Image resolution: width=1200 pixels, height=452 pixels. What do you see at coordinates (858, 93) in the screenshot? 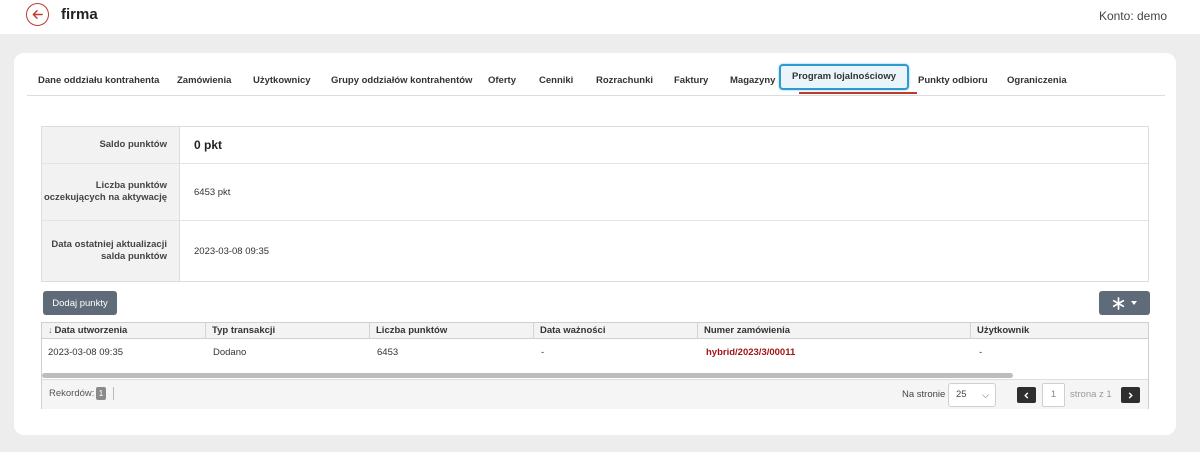
I see `active-tab-underline` at bounding box center [858, 93].